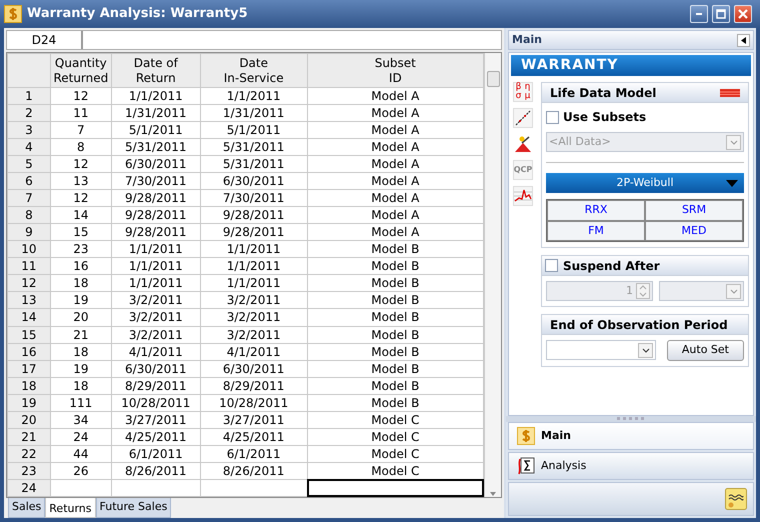 Image resolution: width=760 pixels, height=522 pixels. Describe the element at coordinates (596, 210) in the screenshot. I see `method-button: RRX` at that location.